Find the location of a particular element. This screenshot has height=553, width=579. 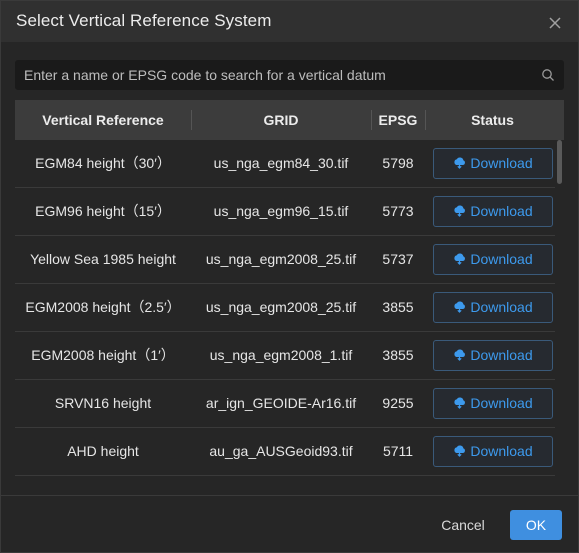

column-header-vertical-reference: Vertical Reference is located at coordinates (103, 120).